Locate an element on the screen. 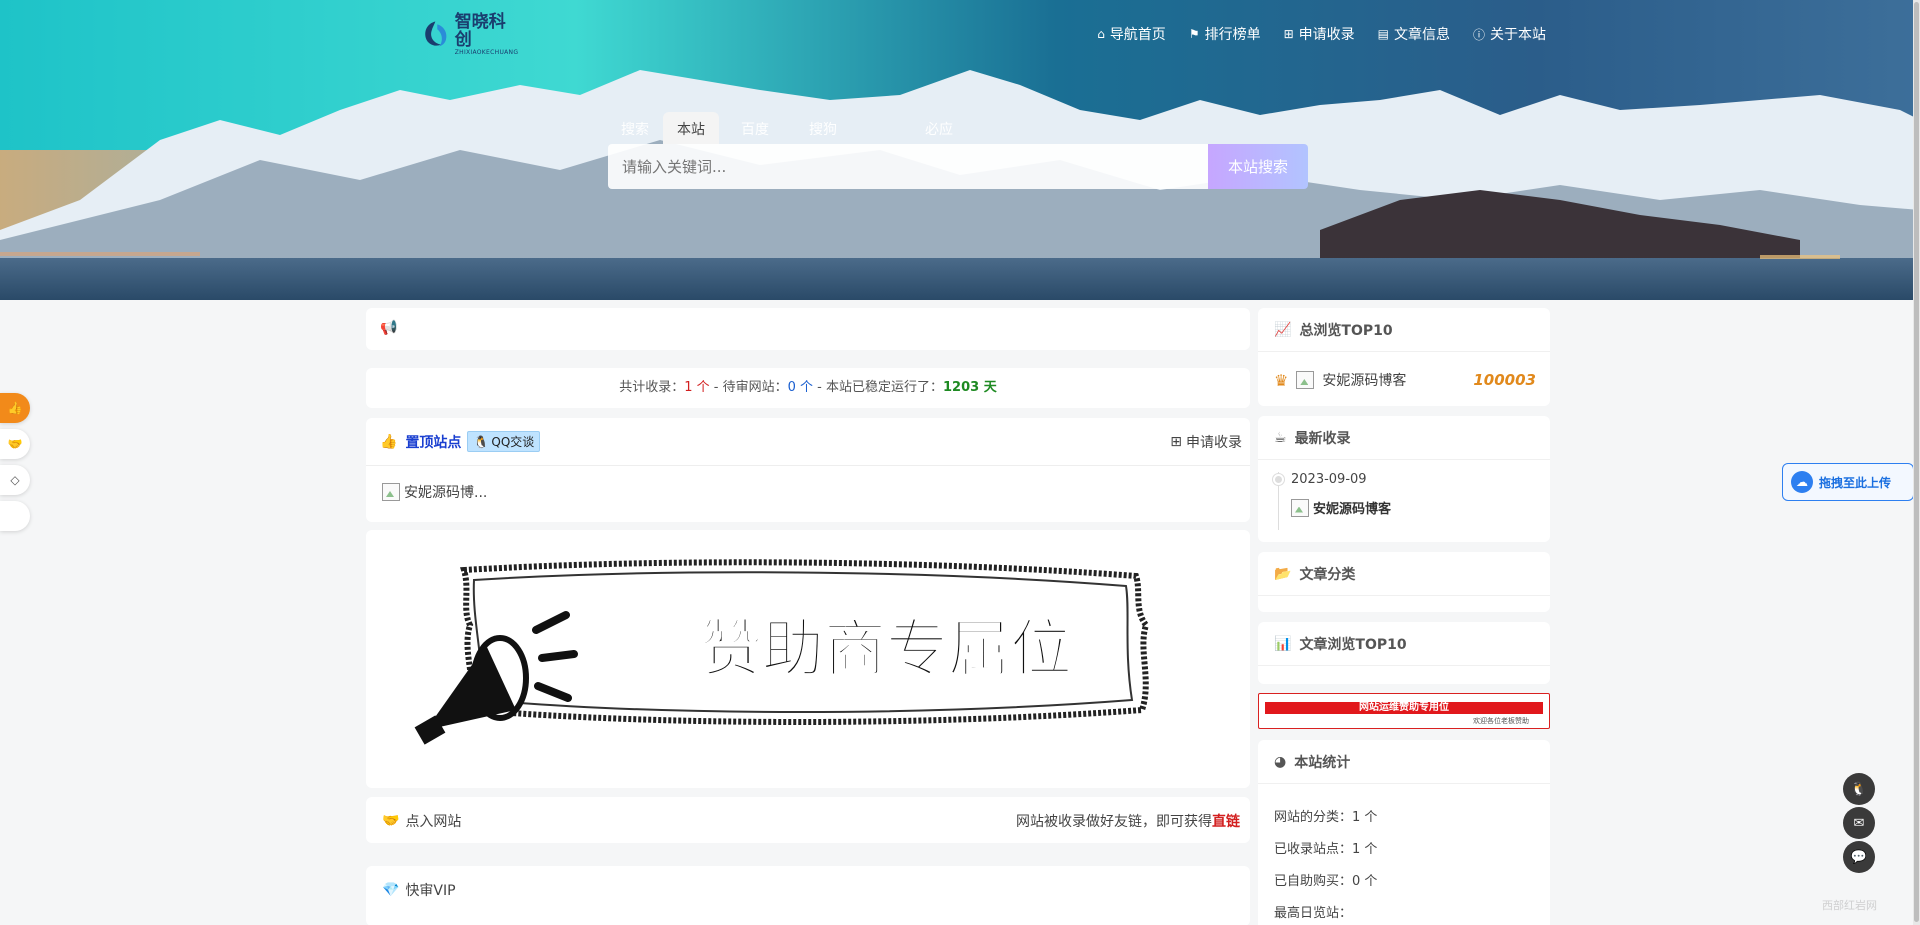 The height and width of the screenshot is (925, 1920). nav-articles: ▤ 文章信息 is located at coordinates (1414, 34).